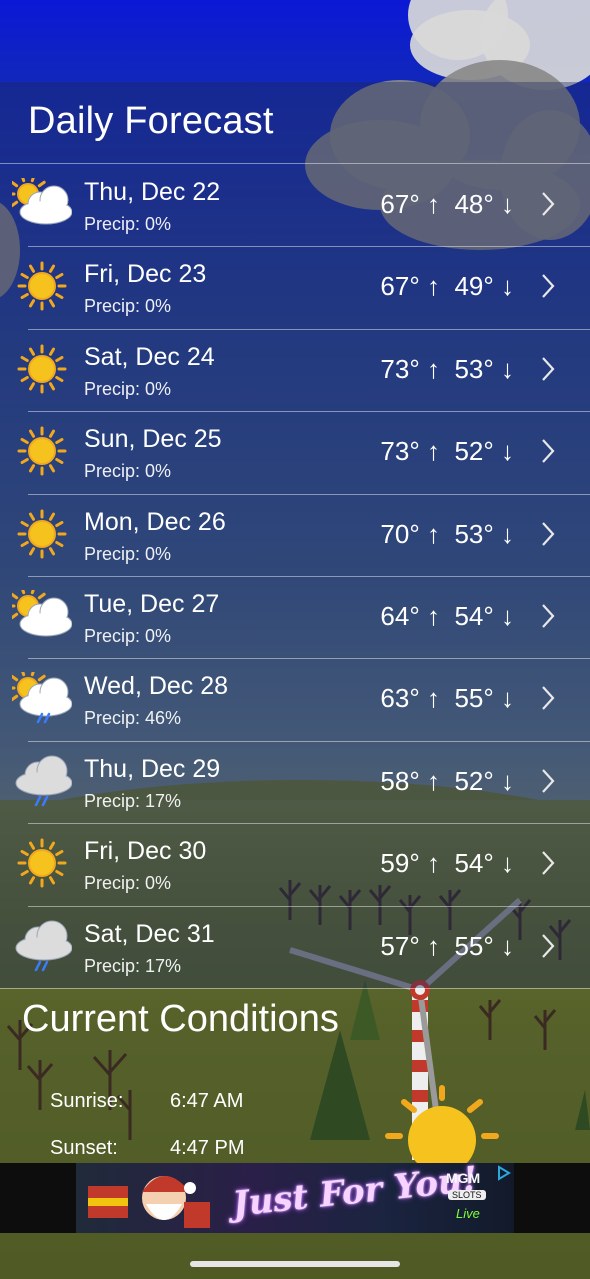 This screenshot has width=590, height=1279. What do you see at coordinates (149, 356) in the screenshot?
I see `forecast-day: Sat, Dec 24` at bounding box center [149, 356].